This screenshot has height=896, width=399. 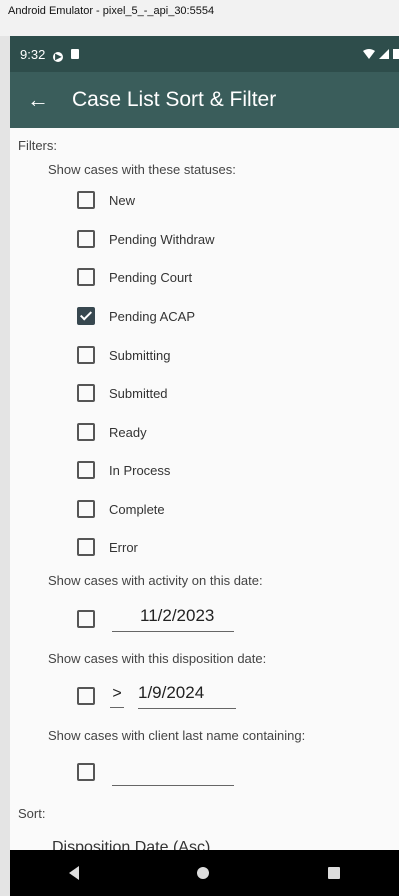 I want to click on activity-date-checkbox, so click(x=86, y=619).